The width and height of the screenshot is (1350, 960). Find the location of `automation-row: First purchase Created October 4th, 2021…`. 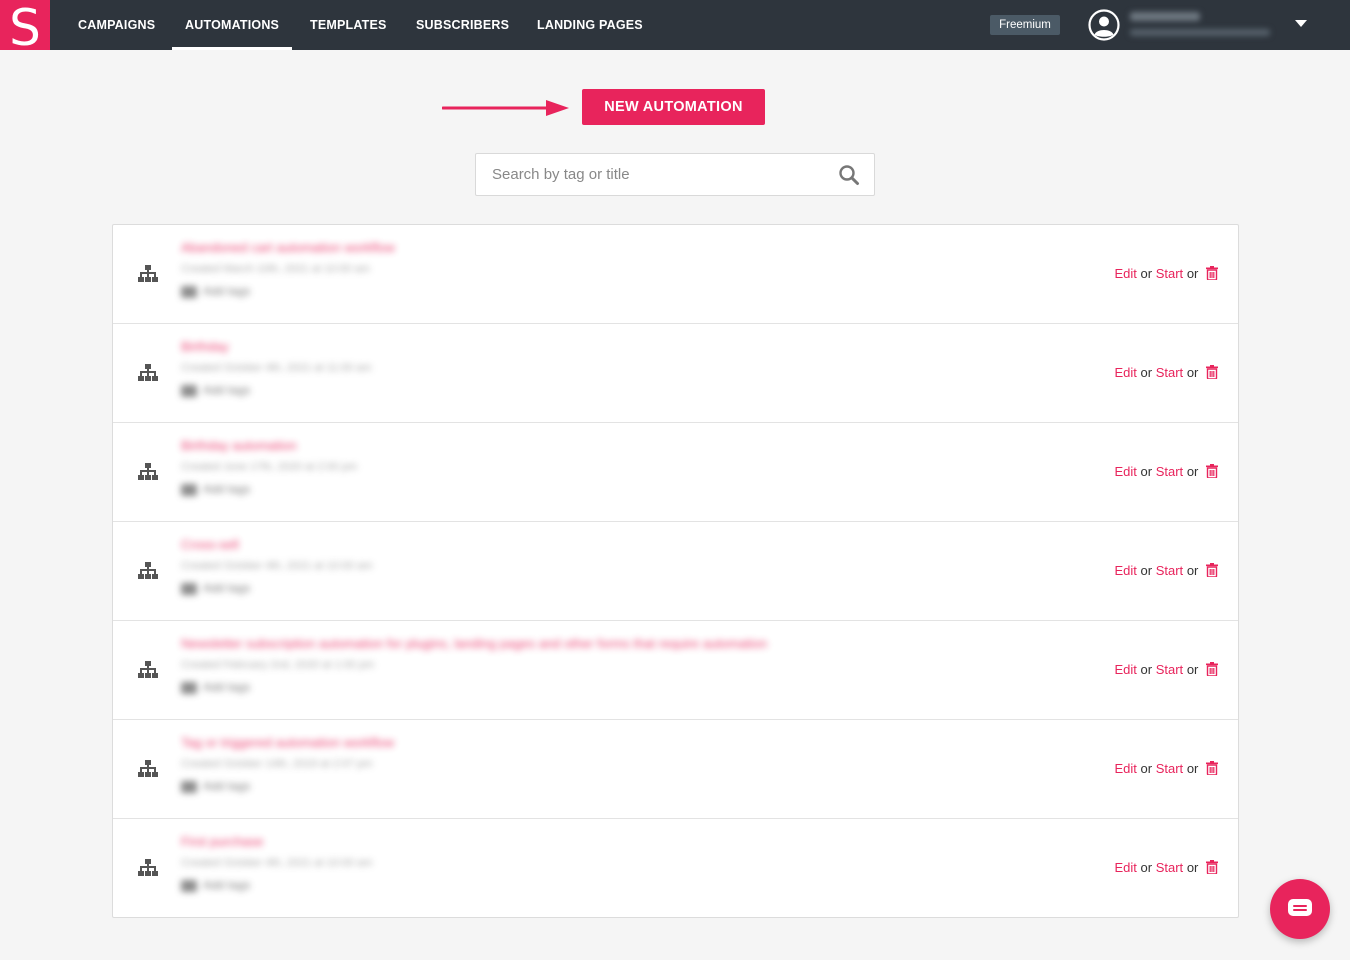

automation-row: First purchase Created October 4th, 2021… is located at coordinates (675, 868).